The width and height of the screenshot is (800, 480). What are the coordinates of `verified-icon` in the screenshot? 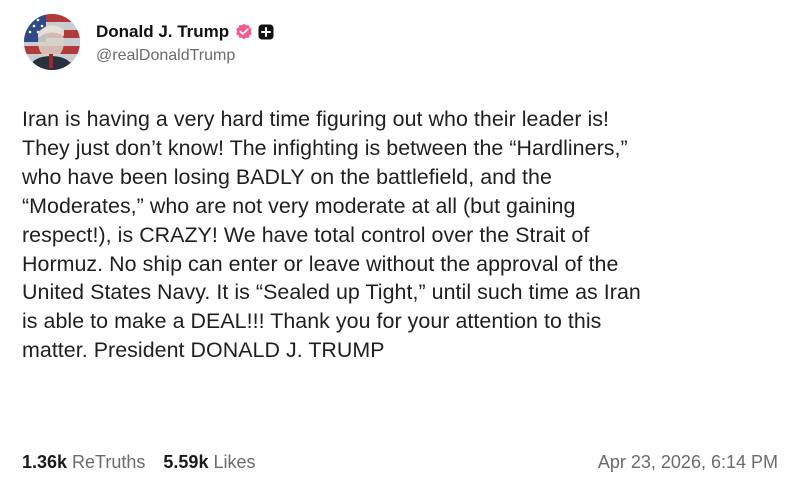 It's located at (244, 32).